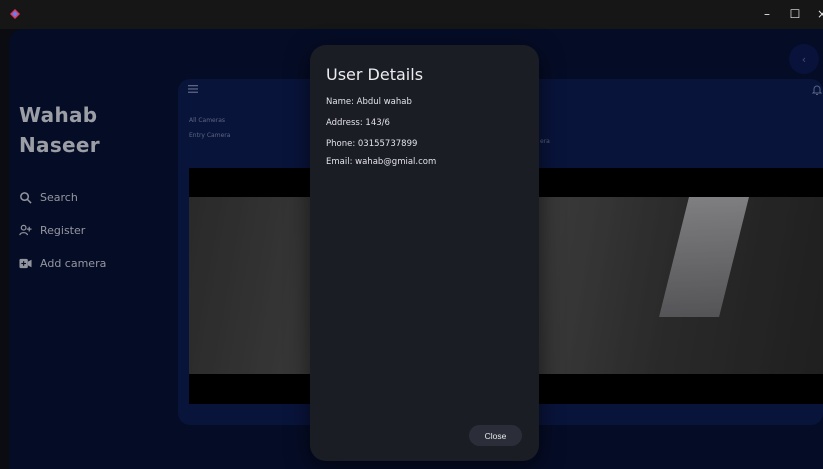 Image resolution: width=823 pixels, height=469 pixels. Describe the element at coordinates (381, 162) in the screenshot. I see `detail-email: Email: wahab@gmial.com` at that location.